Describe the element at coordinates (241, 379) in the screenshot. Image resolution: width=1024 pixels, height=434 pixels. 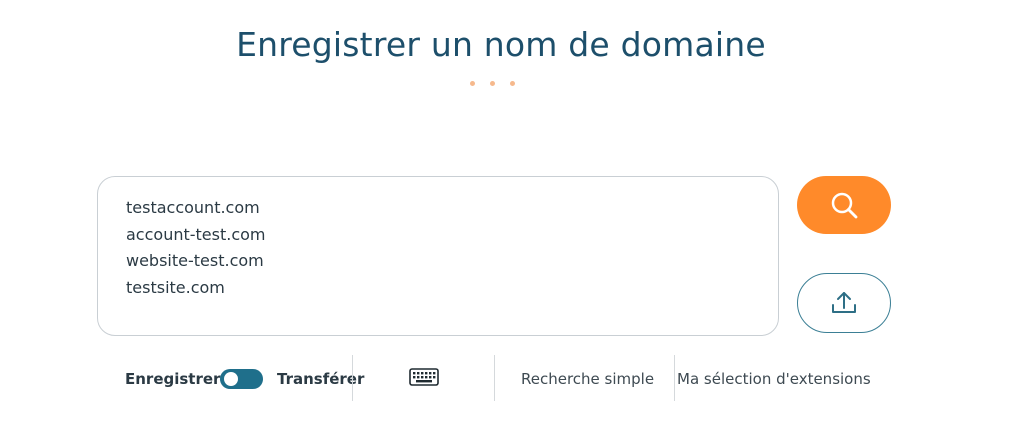
I see `register-transfer-toggle` at that location.